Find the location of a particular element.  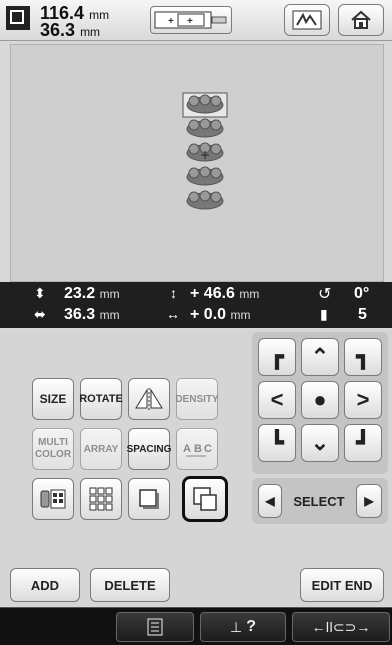

pattern-width-unit: mm is located at coordinates (109, 315).